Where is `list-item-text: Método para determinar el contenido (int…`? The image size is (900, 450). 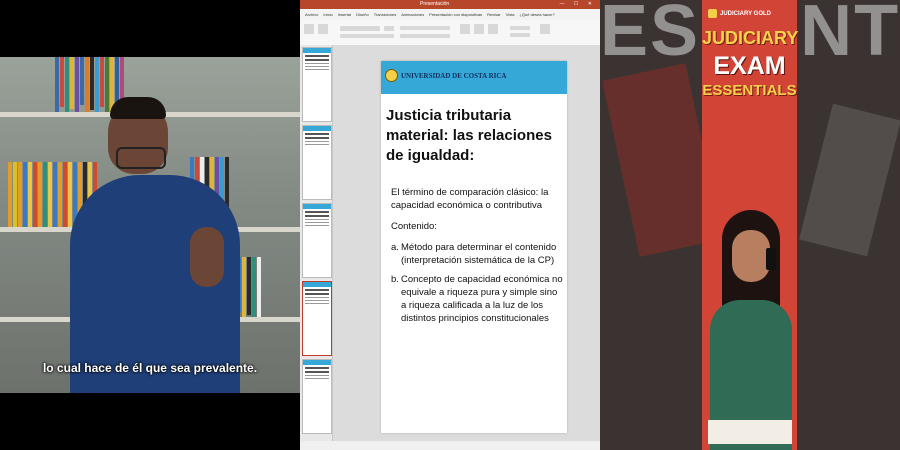
list-item-text: Método para determinar el contenido (int… is located at coordinates (479, 254).